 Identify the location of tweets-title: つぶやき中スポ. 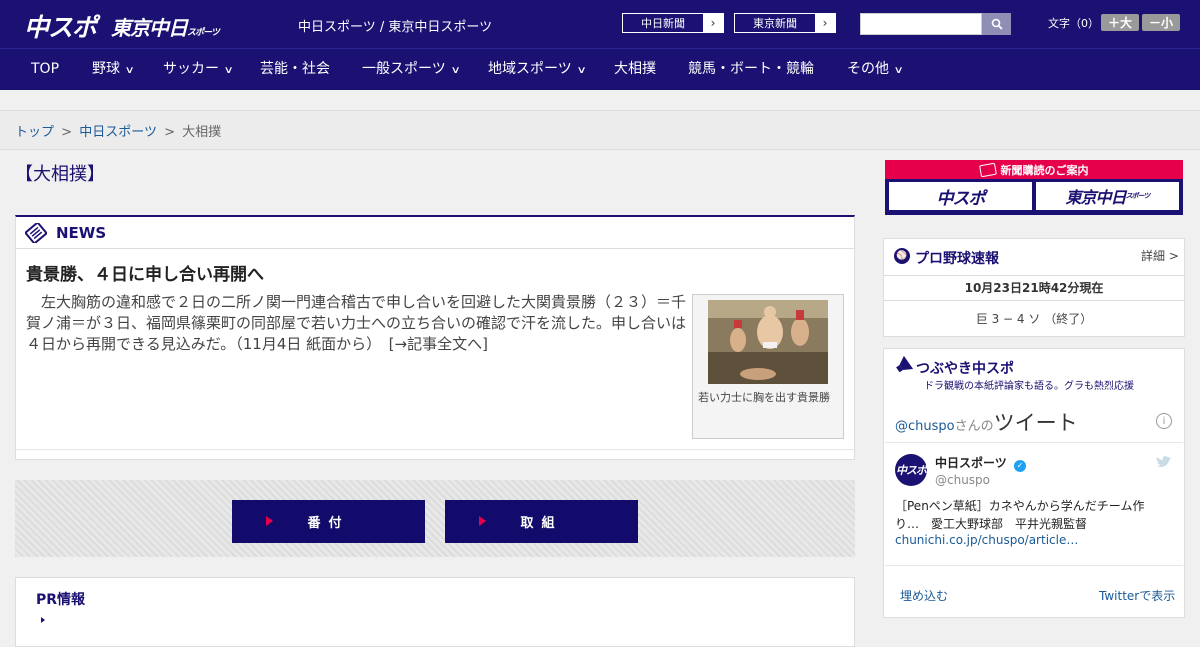
(965, 369).